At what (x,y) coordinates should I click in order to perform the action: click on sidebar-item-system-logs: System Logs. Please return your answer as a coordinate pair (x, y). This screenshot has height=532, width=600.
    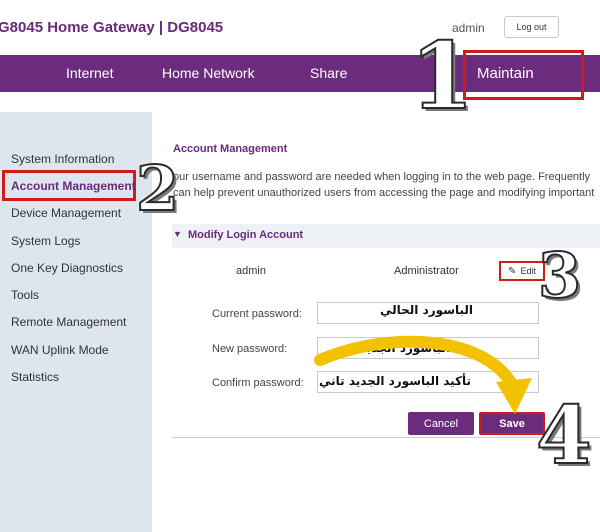
    Looking at the image, I should click on (45, 241).